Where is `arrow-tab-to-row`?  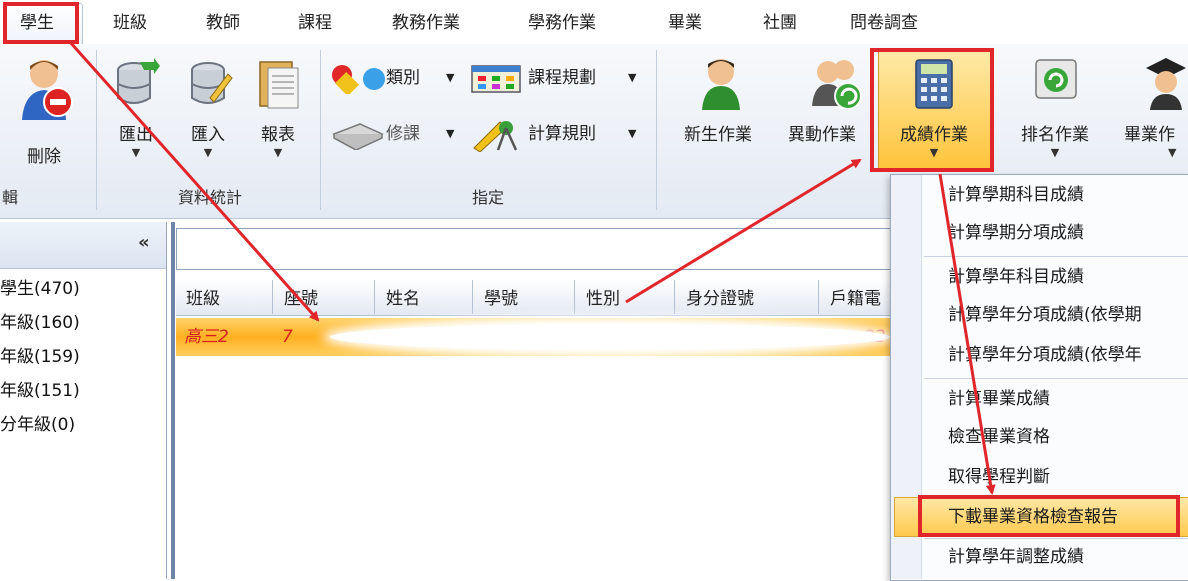 arrow-tab-to-row is located at coordinates (194, 181).